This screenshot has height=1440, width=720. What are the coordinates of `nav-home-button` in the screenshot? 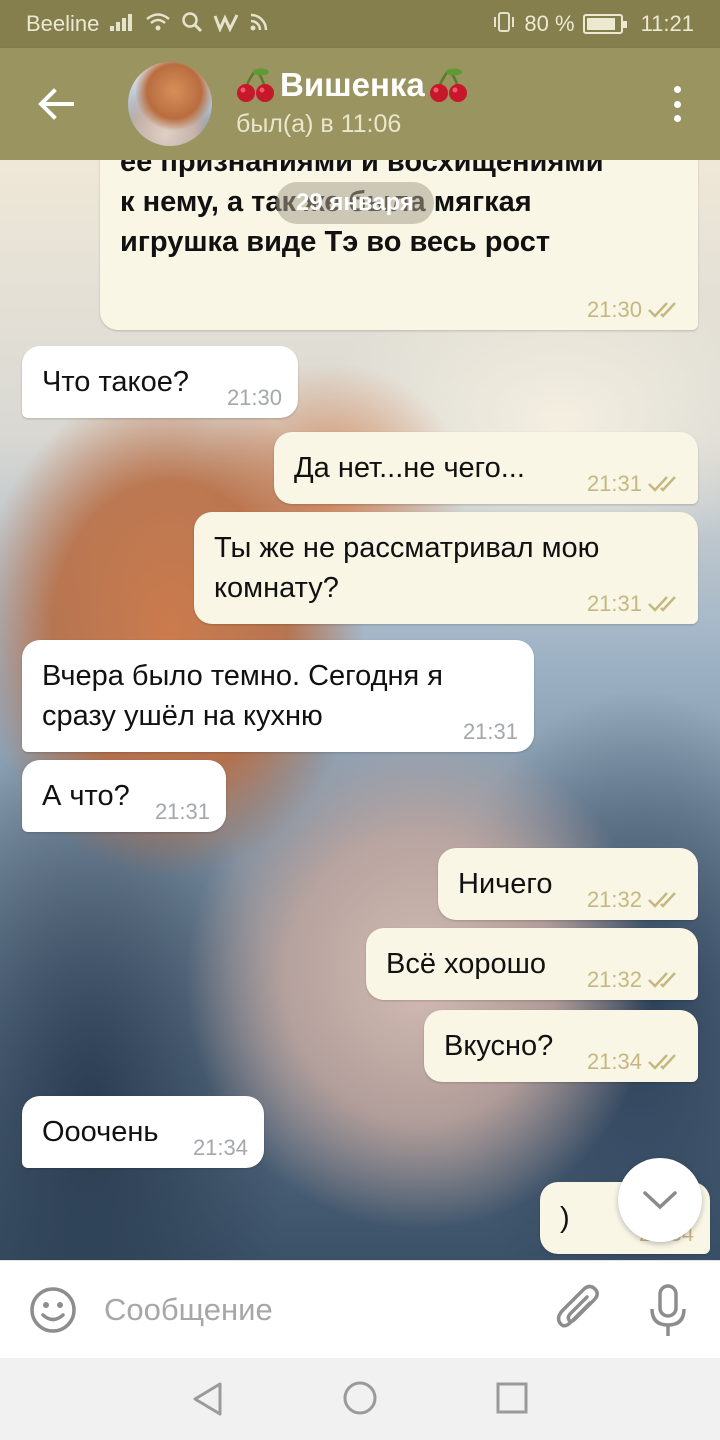 It's located at (360, 1398).